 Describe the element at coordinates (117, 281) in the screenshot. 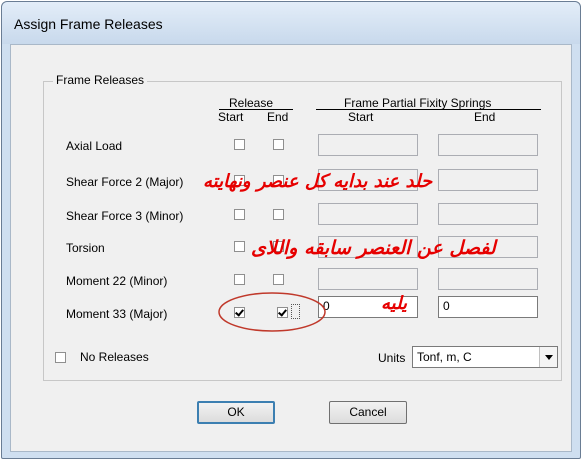

I see `row-label-moment-22: Moment 22 (Minor)` at that location.